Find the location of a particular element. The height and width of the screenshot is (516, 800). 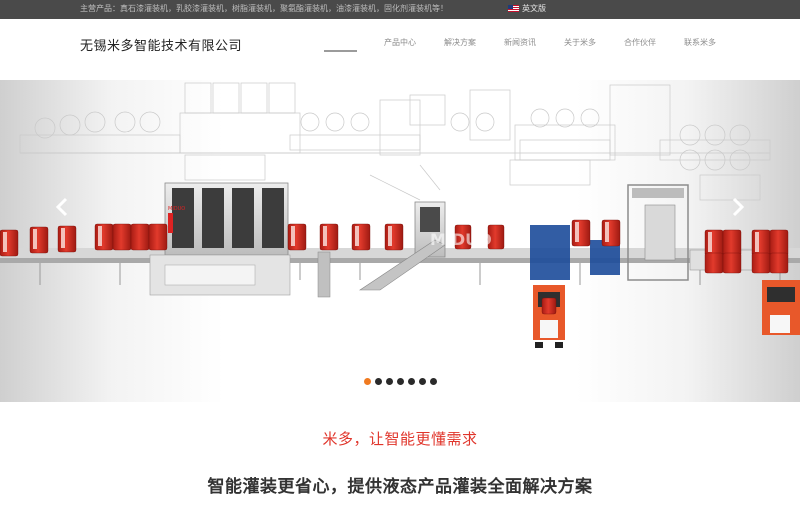

english-version-link: 英文版 is located at coordinates (527, 8).